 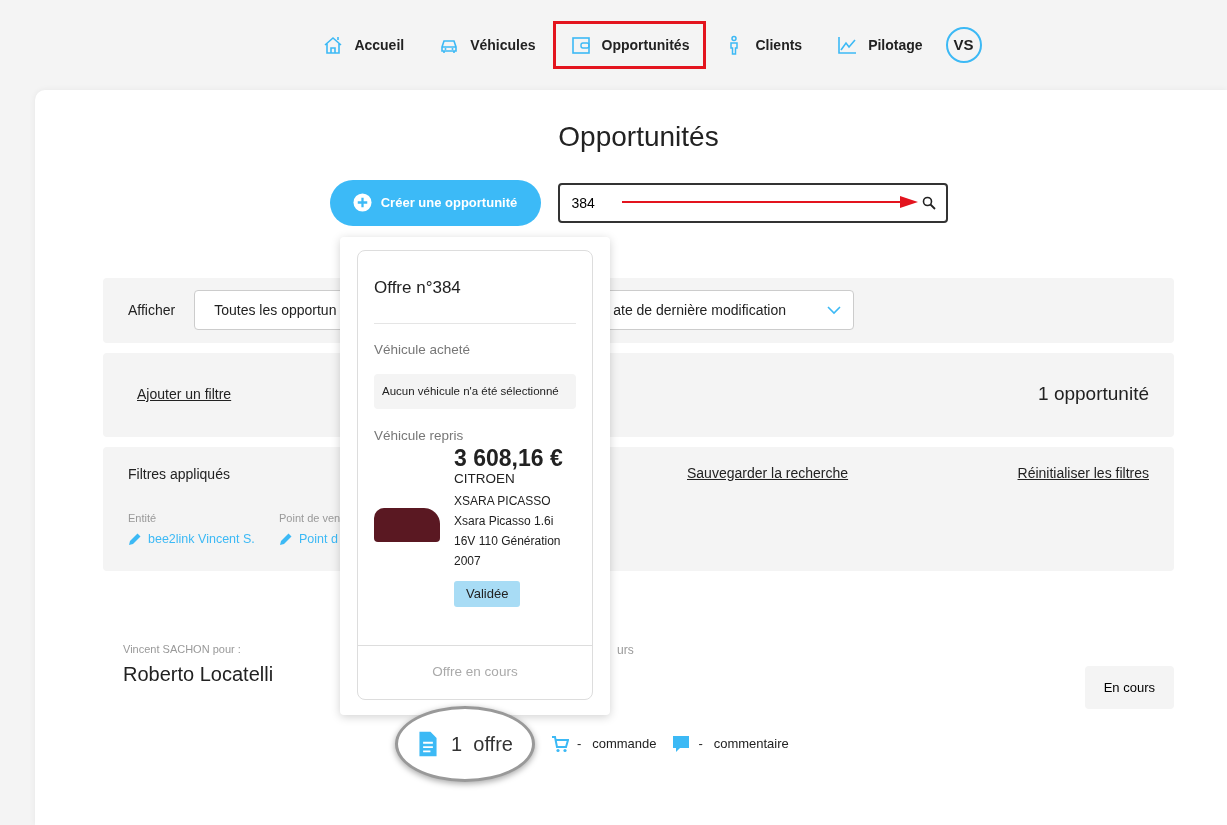 I want to click on display-label: Afficher, so click(x=152, y=310).